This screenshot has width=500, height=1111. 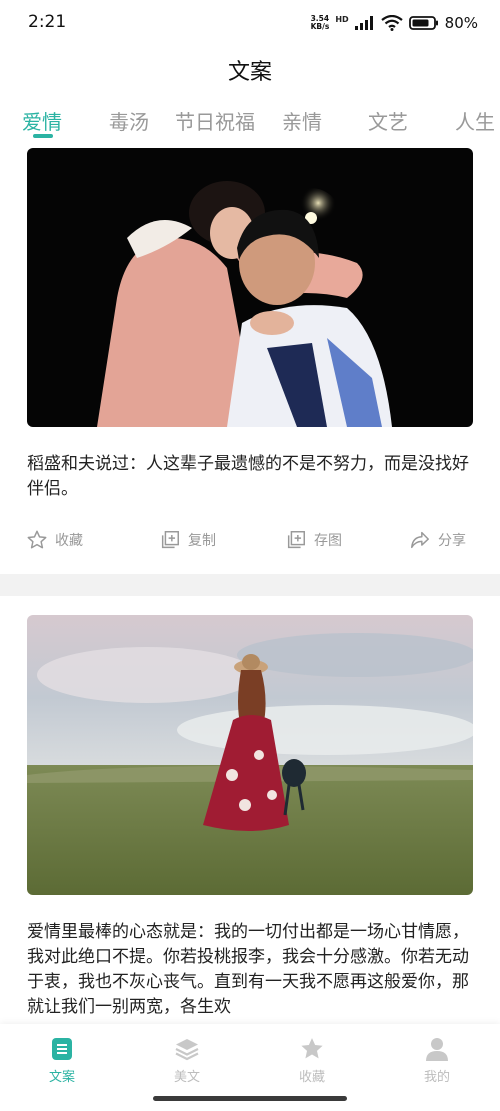 What do you see at coordinates (250, 1098) in the screenshot?
I see `home-indicator` at bounding box center [250, 1098].